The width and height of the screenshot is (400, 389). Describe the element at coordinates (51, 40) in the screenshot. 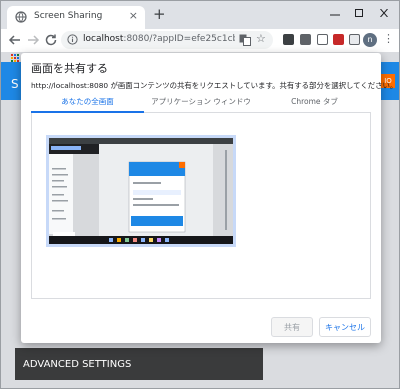

I see `reload-icon` at that location.